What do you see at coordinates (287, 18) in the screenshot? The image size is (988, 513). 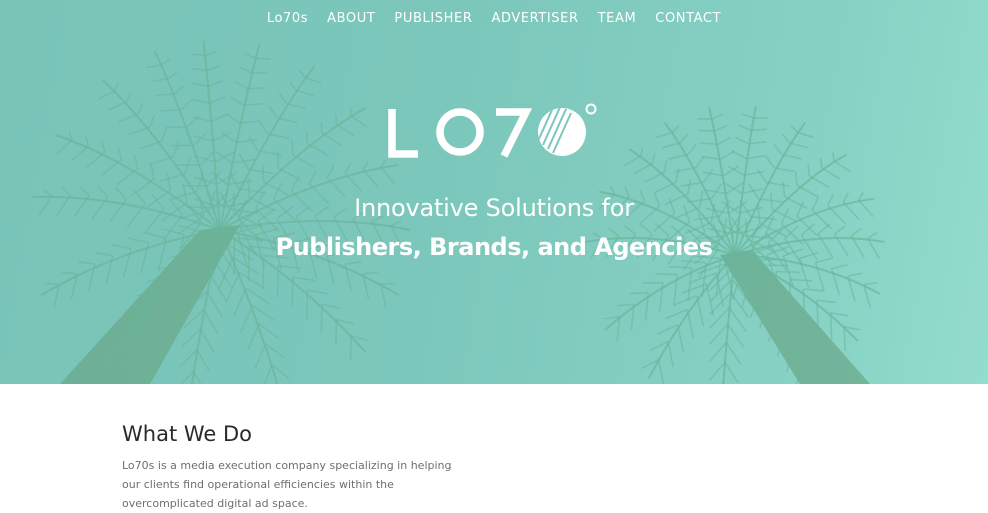 I see `nav-item-home: Lo70s` at bounding box center [287, 18].